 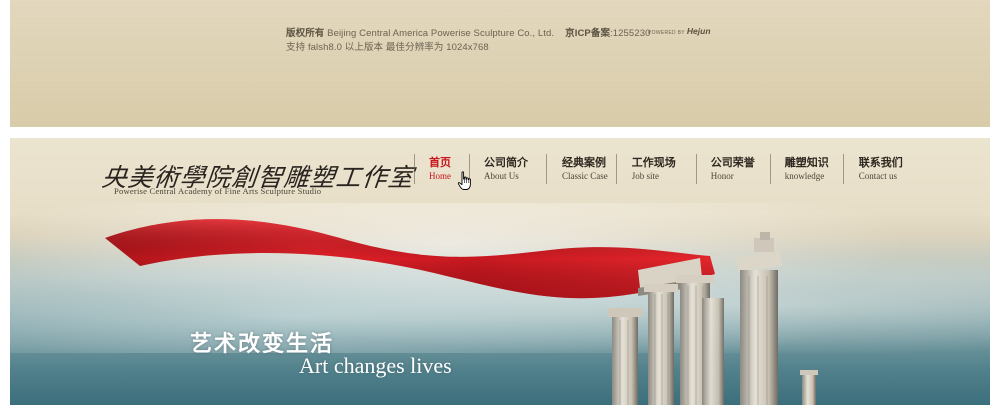 I want to click on nav-label-cn: 公司荣誉, so click(x=732, y=163).